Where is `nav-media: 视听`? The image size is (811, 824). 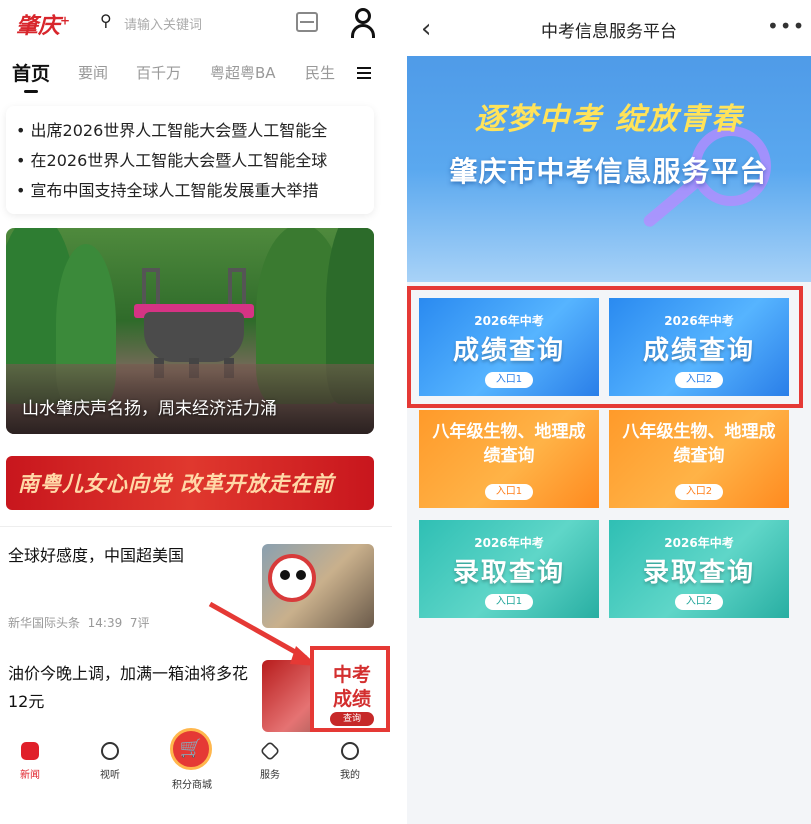 nav-media: 视听 is located at coordinates (110, 761).